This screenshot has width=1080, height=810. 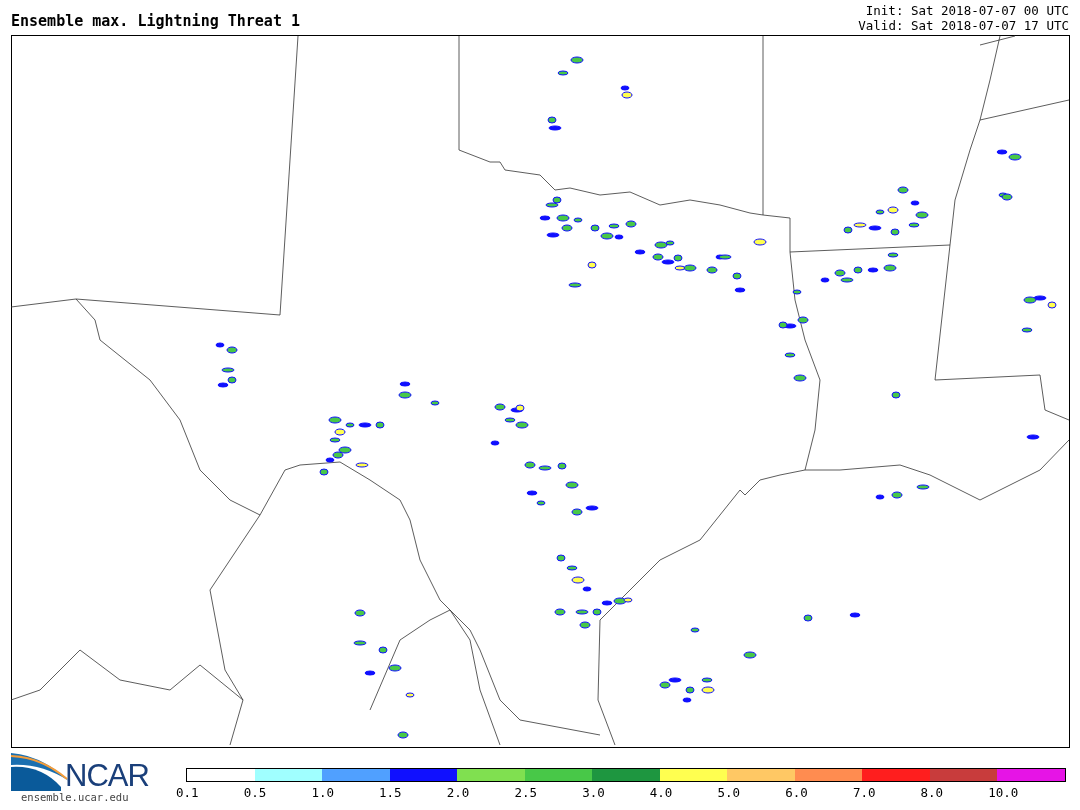 I want to click on colorbar-tick-label: 1.0, so click(x=322, y=792).